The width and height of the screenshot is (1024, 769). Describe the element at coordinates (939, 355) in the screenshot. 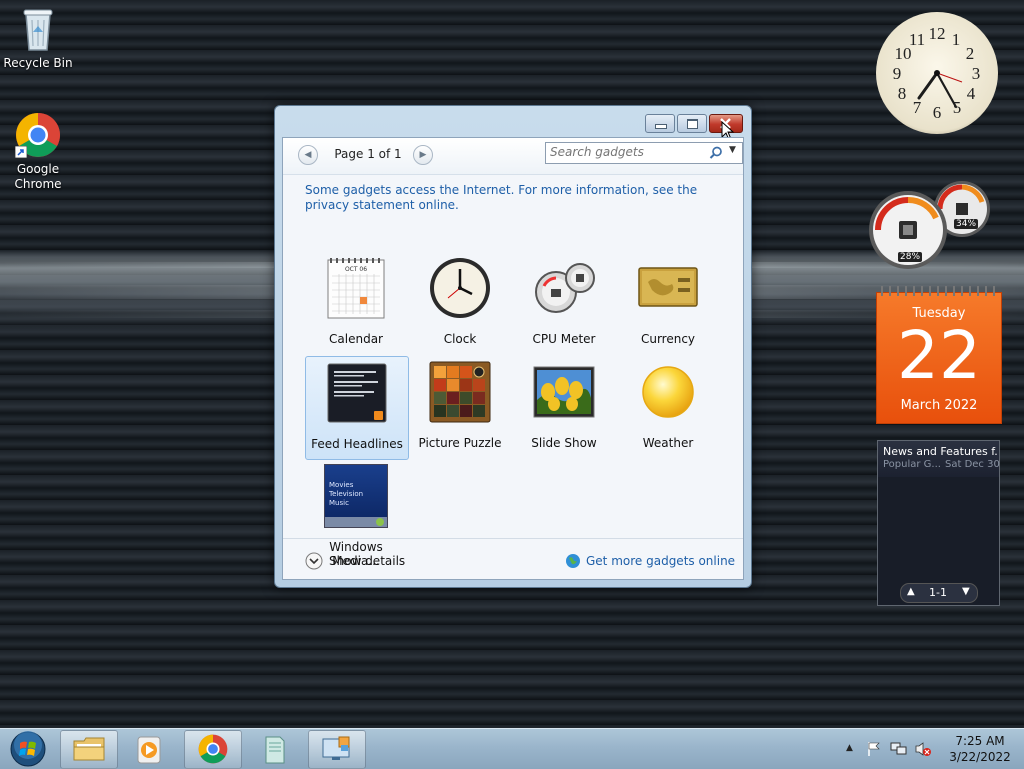

I see `desktop-calendar-gadget: Tuesday 22 March 2022` at that location.